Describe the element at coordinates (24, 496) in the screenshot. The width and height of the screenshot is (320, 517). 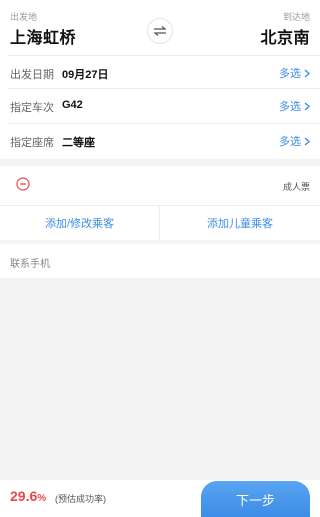
I see `success-rate-value: 29.6` at that location.